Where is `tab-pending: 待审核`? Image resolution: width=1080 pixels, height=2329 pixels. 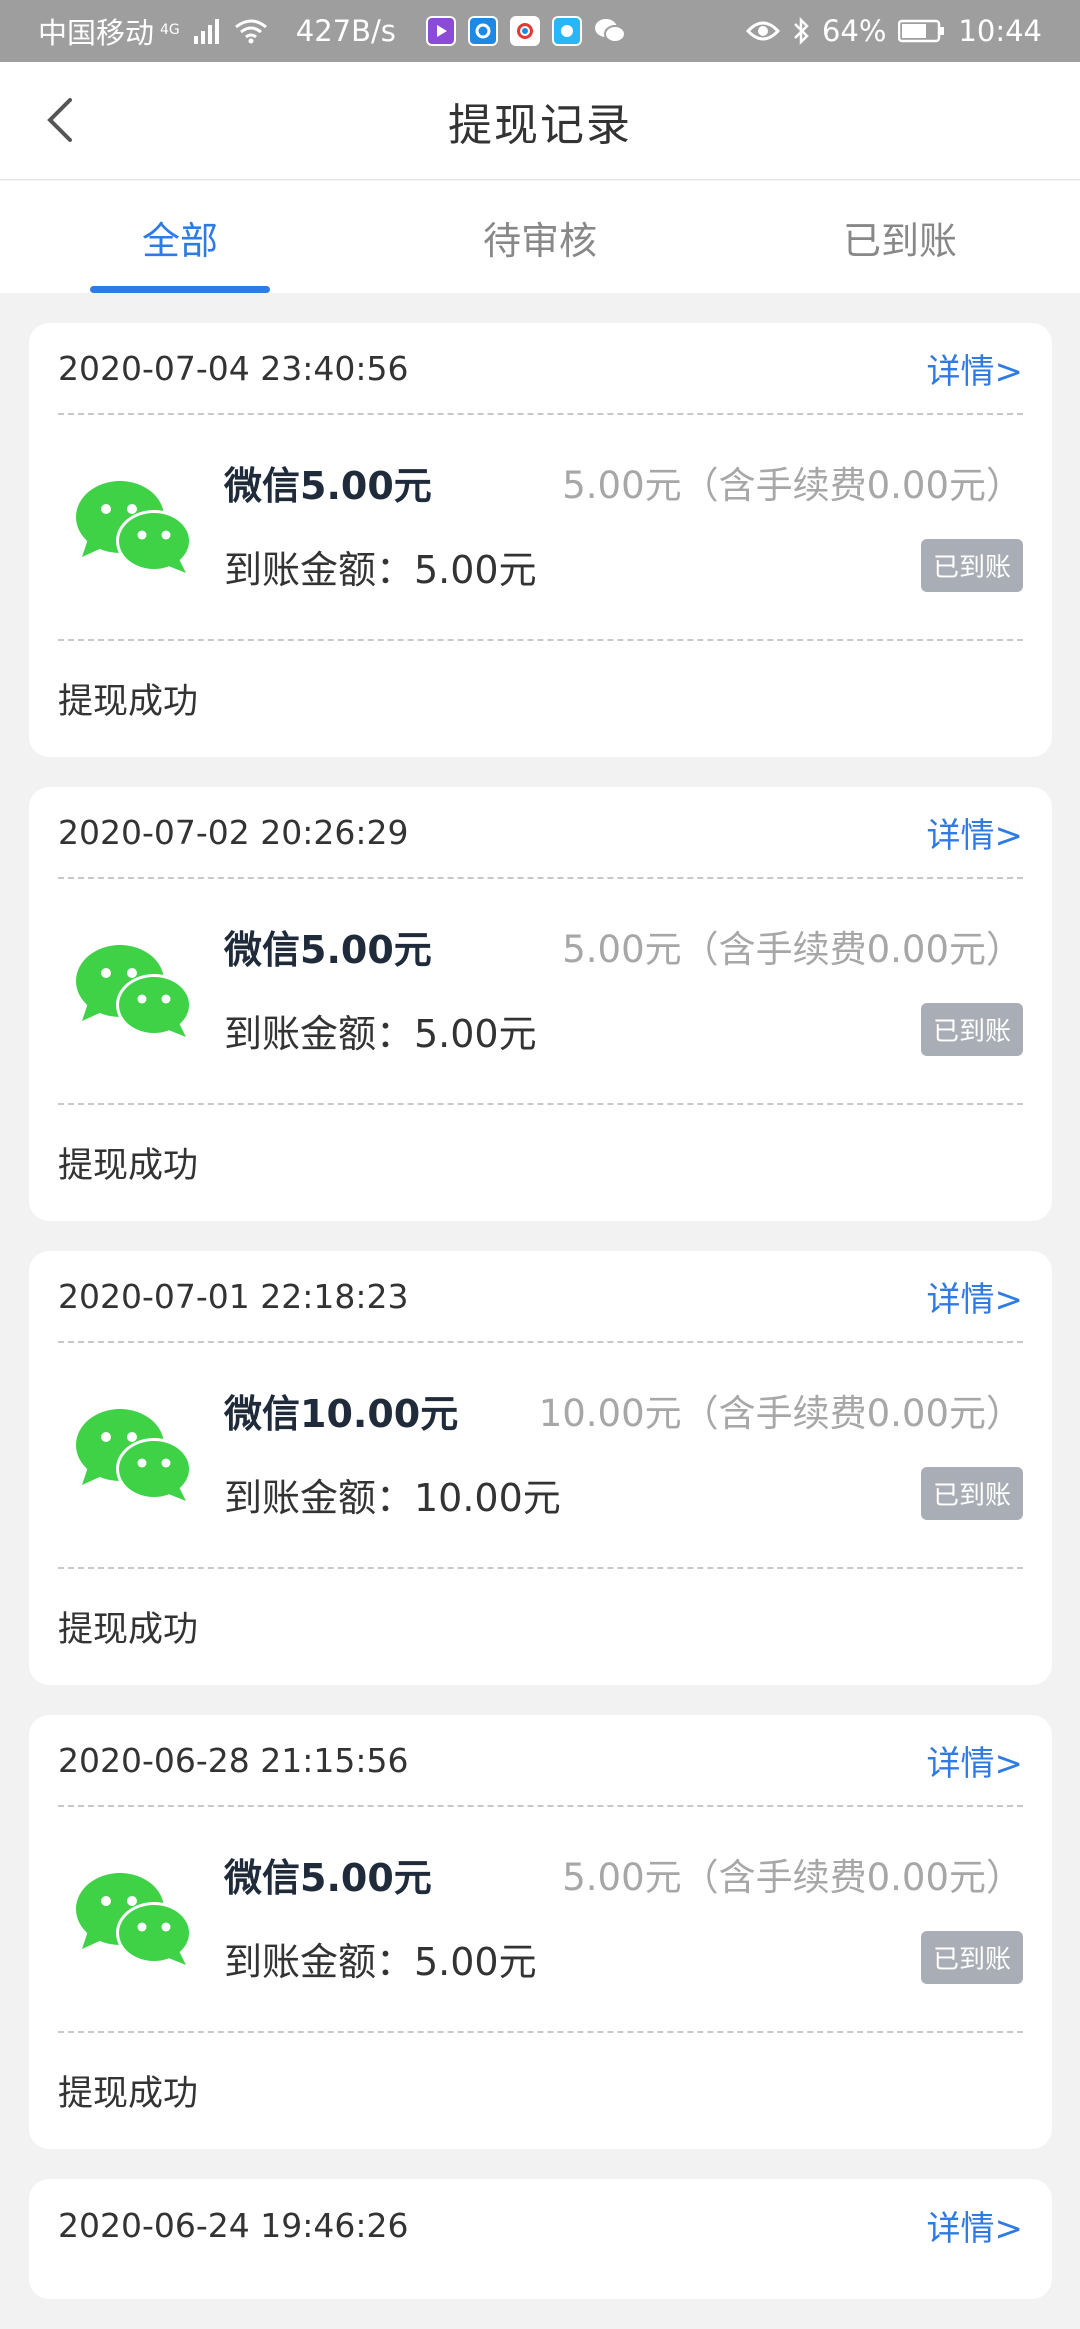
tab-pending: 待审核 is located at coordinates (540, 237).